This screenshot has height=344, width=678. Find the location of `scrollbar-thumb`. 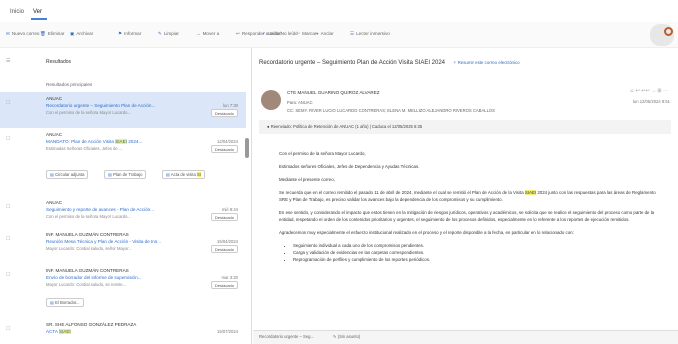

scrollbar-thumb is located at coordinates (247, 148).